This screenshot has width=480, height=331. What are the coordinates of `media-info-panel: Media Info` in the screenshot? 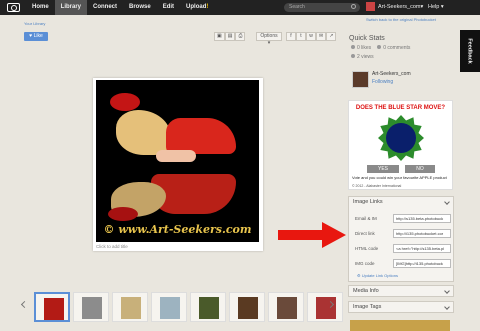 It's located at (401, 291).